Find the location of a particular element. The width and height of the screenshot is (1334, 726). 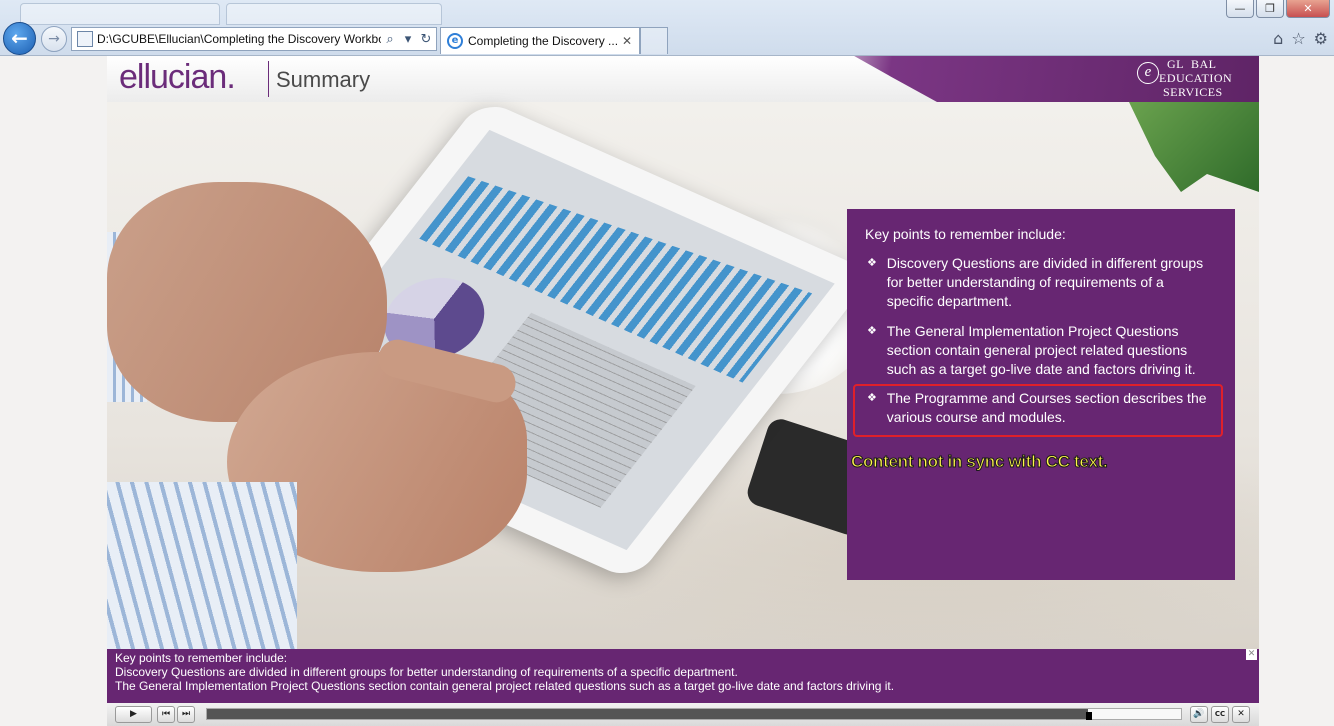

progress-bar is located at coordinates (694, 714).